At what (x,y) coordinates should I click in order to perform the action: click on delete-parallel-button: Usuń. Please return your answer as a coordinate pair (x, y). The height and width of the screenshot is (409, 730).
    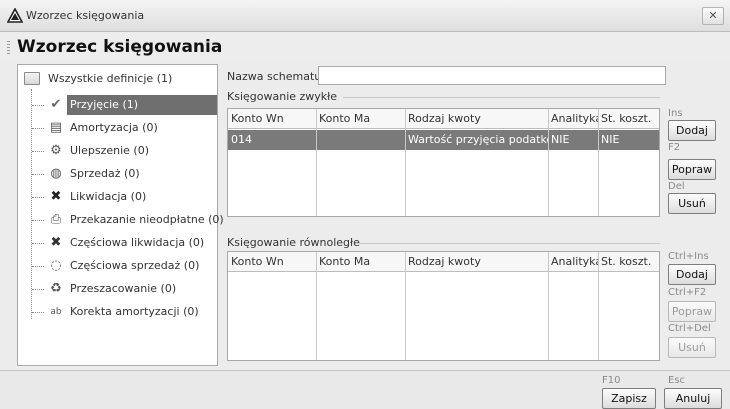
    Looking at the image, I should click on (692, 347).